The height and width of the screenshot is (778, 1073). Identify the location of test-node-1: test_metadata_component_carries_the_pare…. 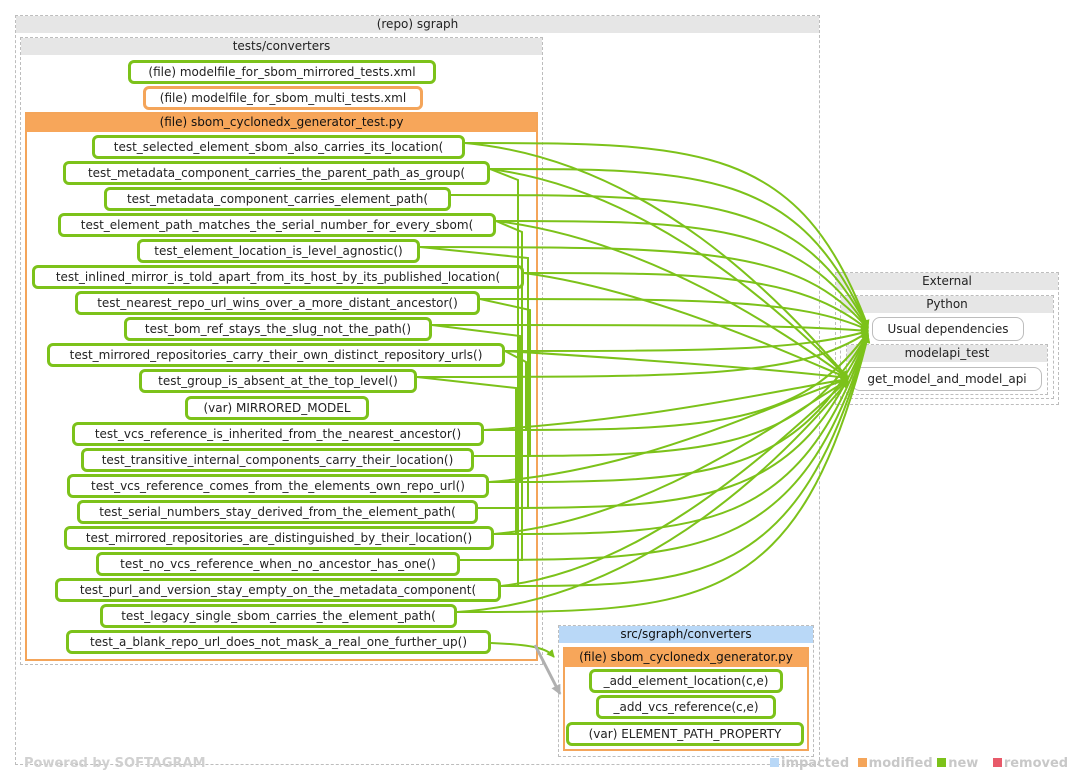
(276, 173).